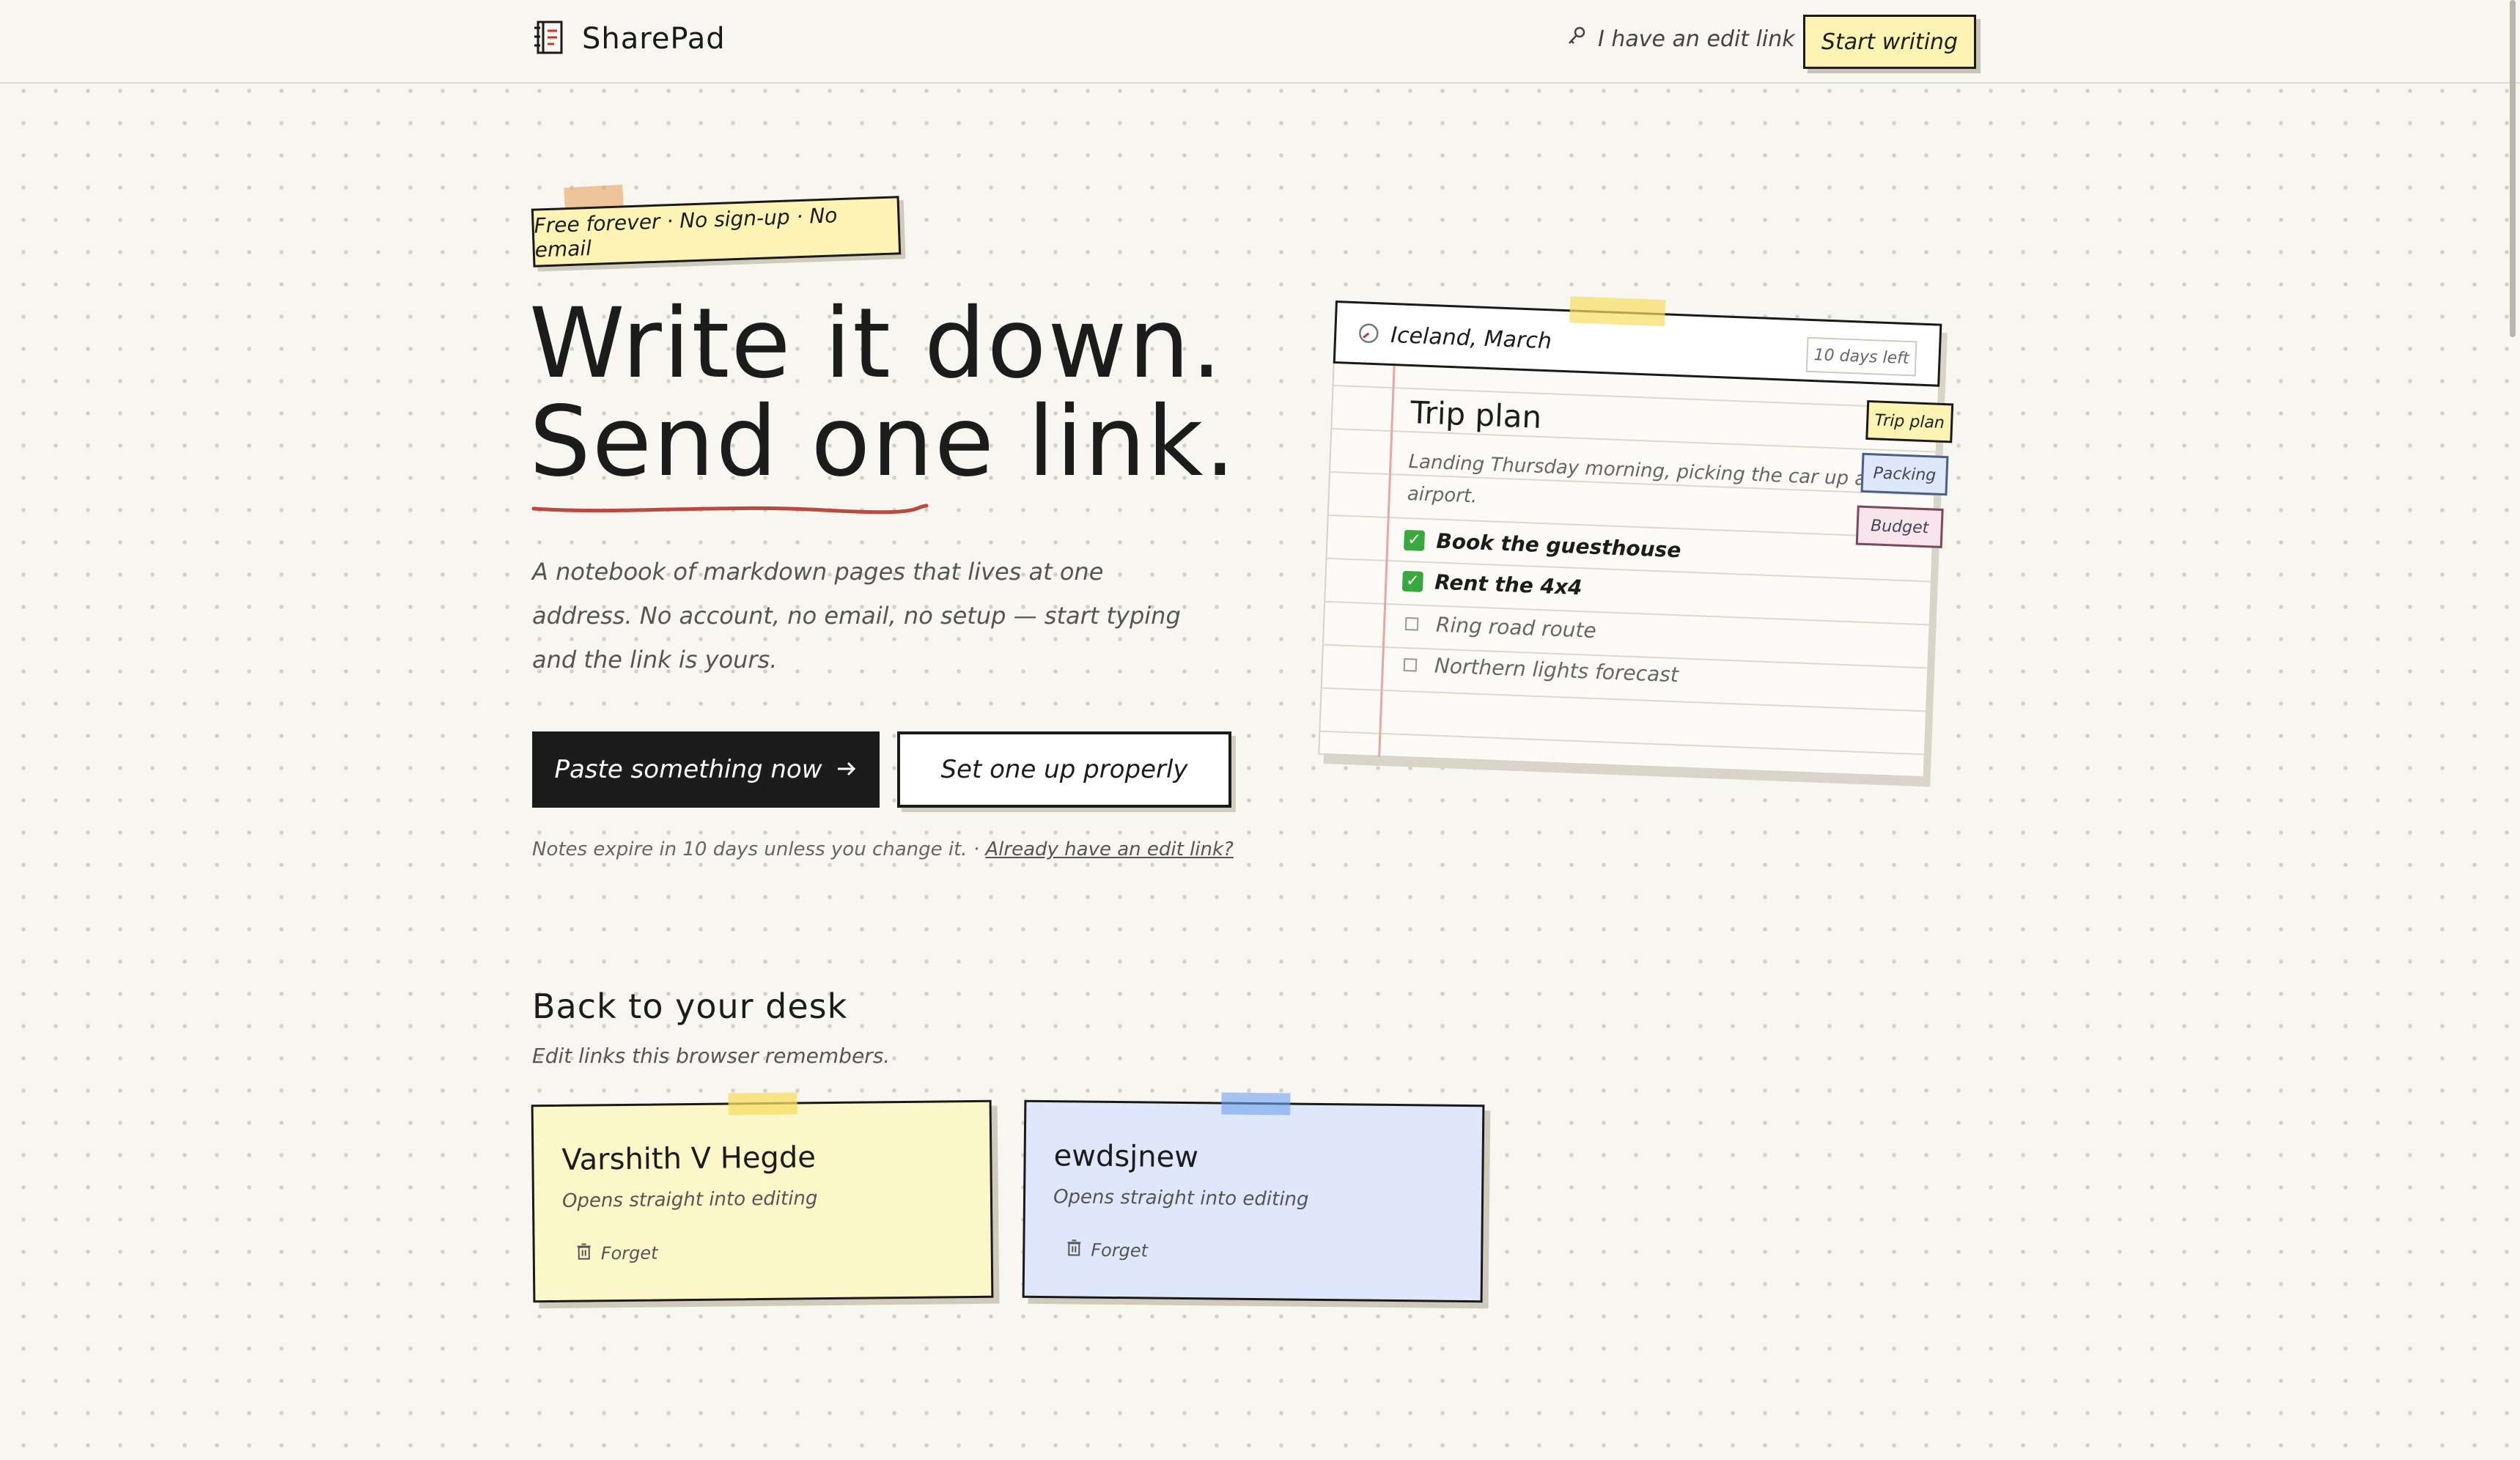 This screenshot has width=2520, height=1460. I want to click on desk-subtitle: Edit links this browser remembers., so click(711, 1056).